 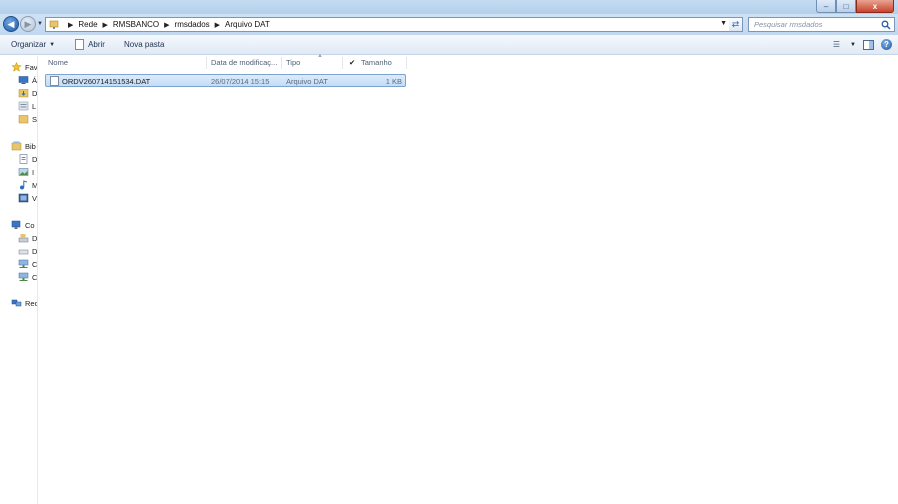 What do you see at coordinates (96, 44) in the screenshot?
I see `open-label: Abrir` at bounding box center [96, 44].